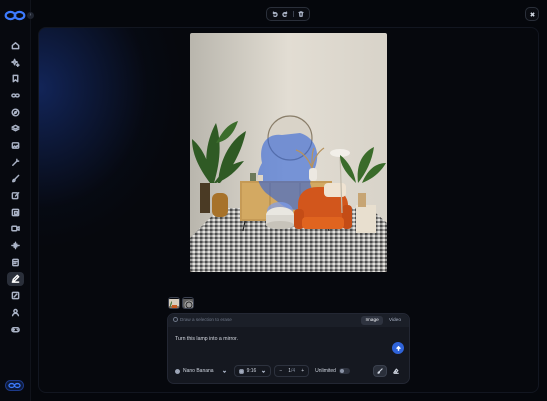 The width and height of the screenshot is (547, 401). I want to click on crop-icon, so click(15, 212).